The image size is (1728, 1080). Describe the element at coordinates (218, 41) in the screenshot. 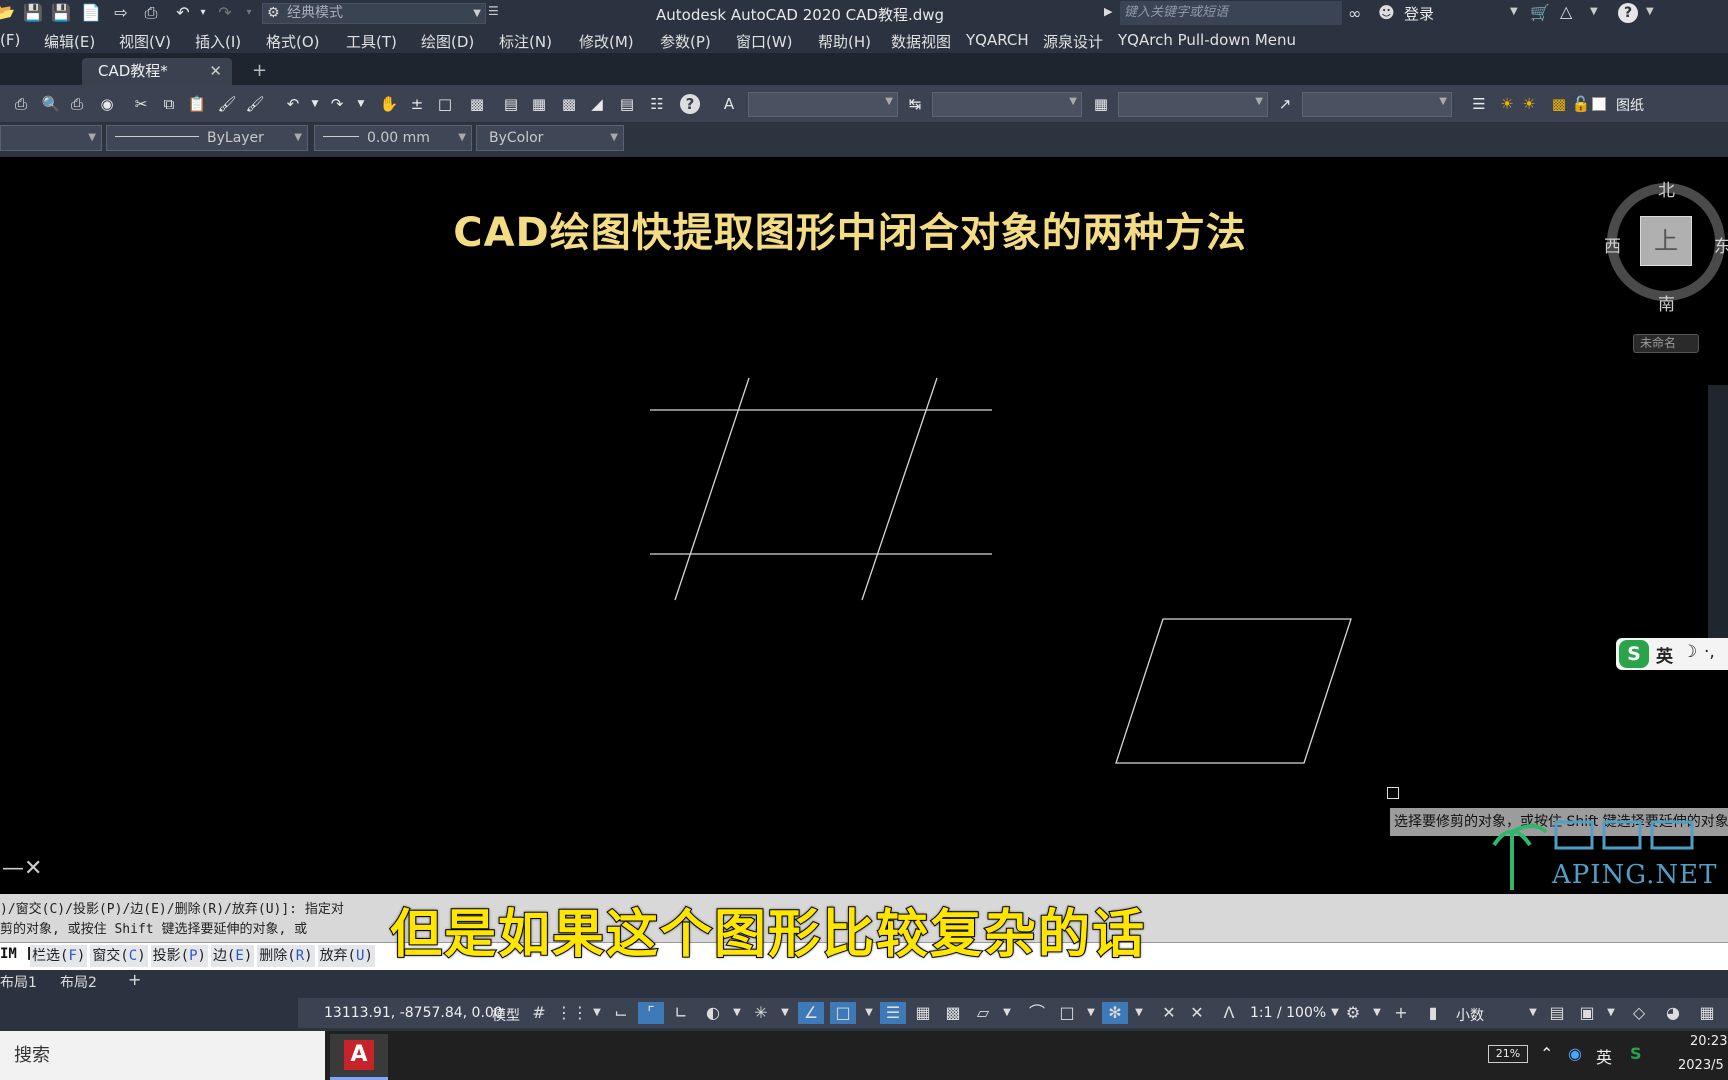

I see `menu-insert: 插入(I)` at that location.